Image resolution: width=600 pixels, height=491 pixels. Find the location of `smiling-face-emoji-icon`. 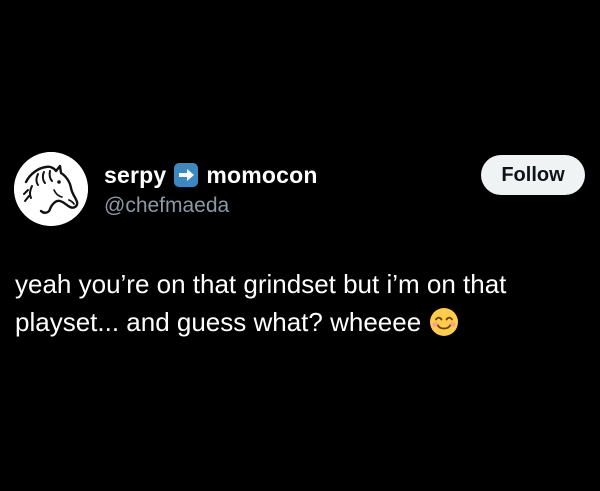

smiling-face-emoji-icon is located at coordinates (444, 322).